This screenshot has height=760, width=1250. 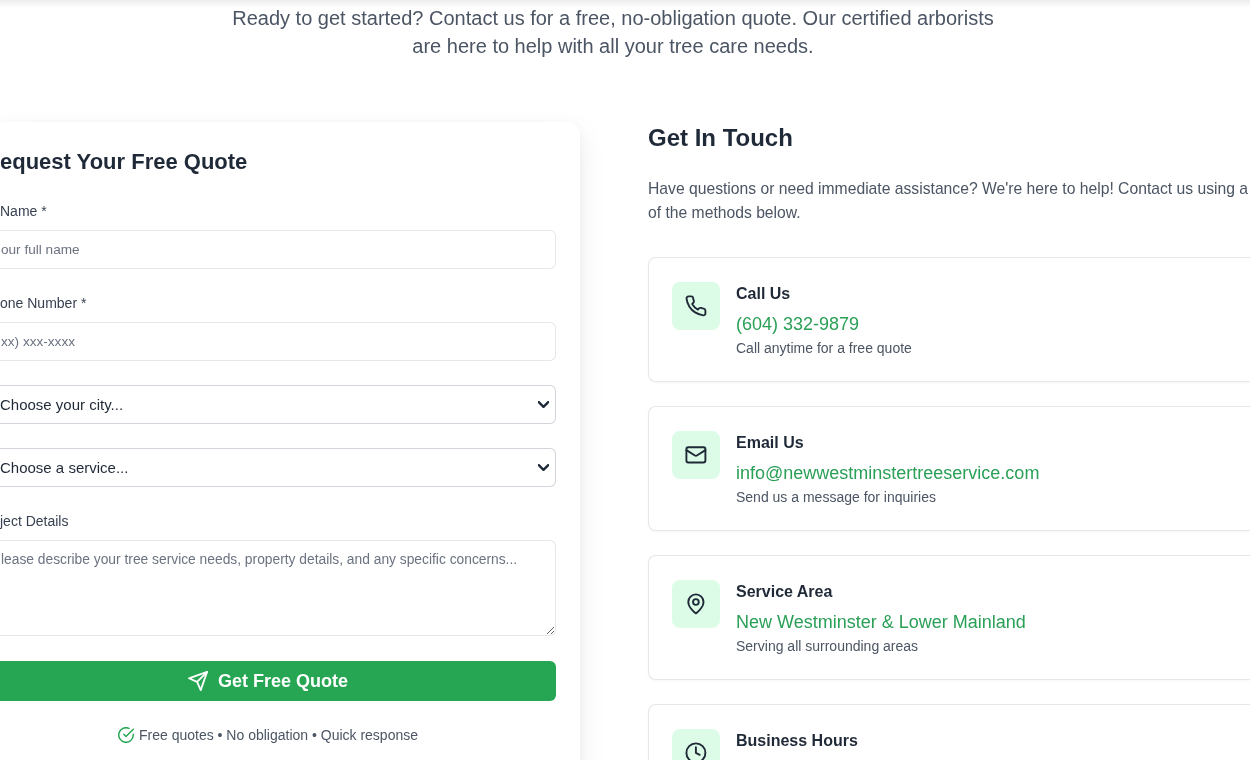 What do you see at coordinates (44, 303) in the screenshot?
I see `field-label: one Number *` at bounding box center [44, 303].